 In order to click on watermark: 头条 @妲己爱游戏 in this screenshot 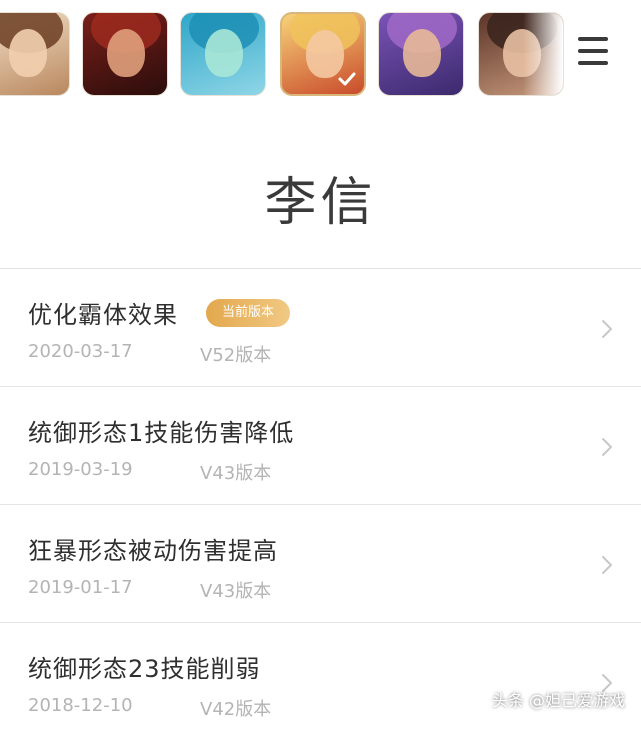, I will do `click(558, 700)`.